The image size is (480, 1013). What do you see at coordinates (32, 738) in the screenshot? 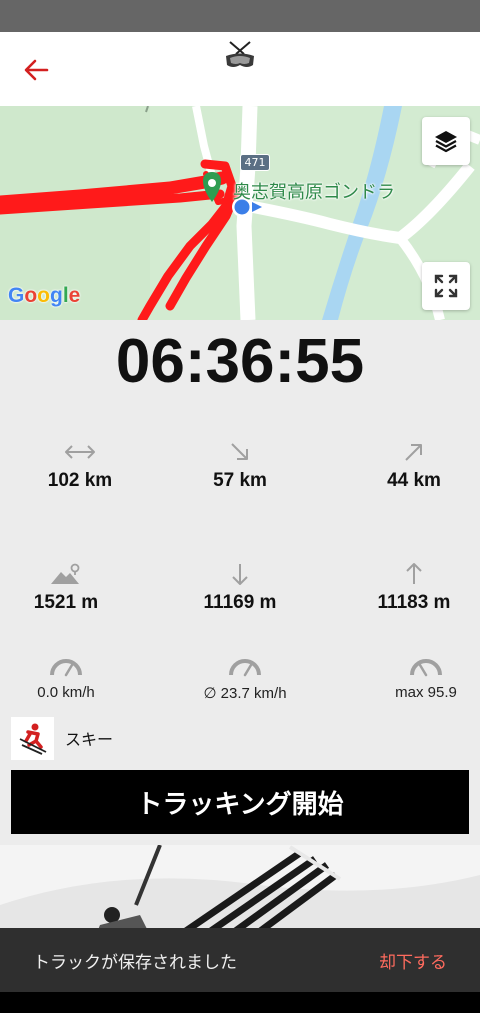
I see `skier-icon` at bounding box center [32, 738].